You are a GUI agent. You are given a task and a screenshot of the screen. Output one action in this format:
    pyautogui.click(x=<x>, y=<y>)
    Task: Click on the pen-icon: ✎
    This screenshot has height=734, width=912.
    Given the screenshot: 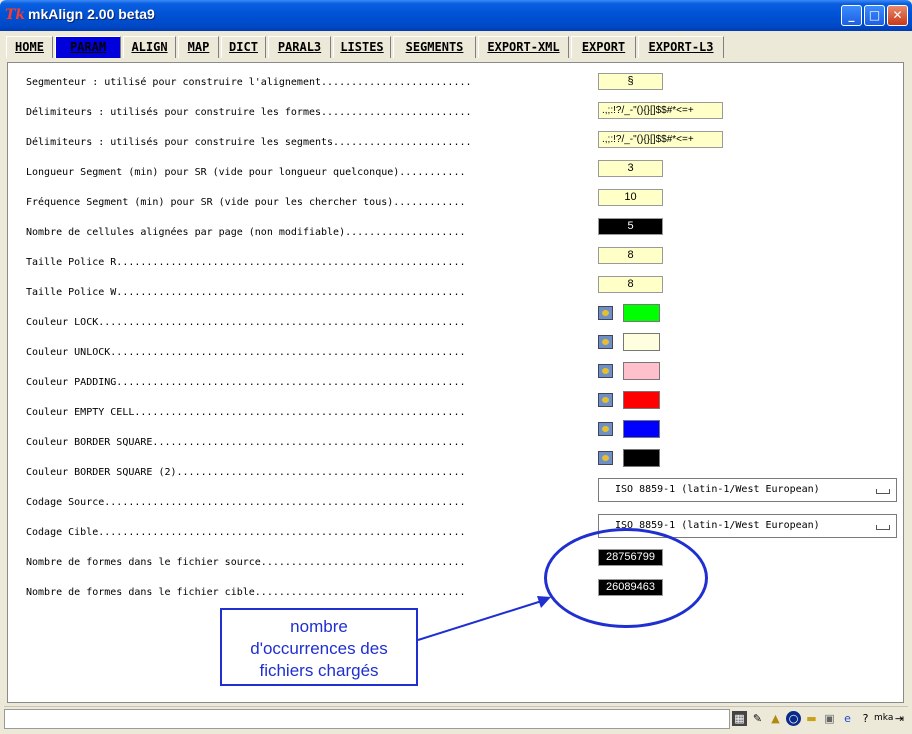 What is the action you would take?
    pyautogui.click(x=757, y=718)
    